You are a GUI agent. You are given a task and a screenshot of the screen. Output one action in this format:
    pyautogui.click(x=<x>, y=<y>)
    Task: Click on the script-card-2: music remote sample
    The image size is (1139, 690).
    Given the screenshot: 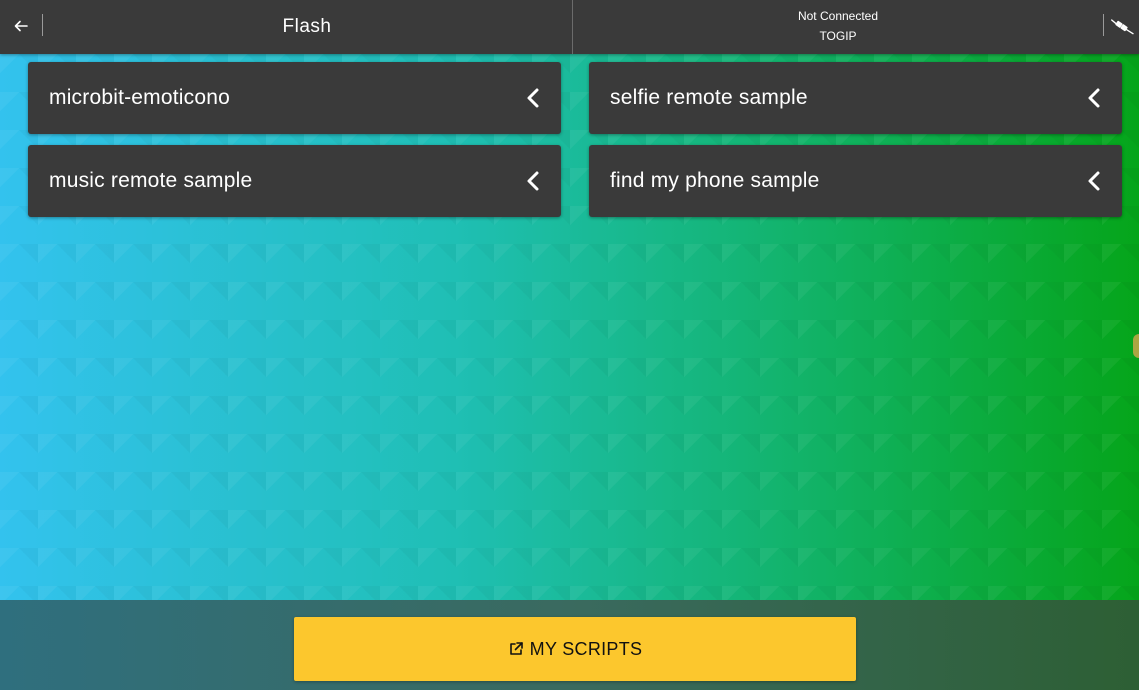 What is the action you would take?
    pyautogui.click(x=294, y=181)
    